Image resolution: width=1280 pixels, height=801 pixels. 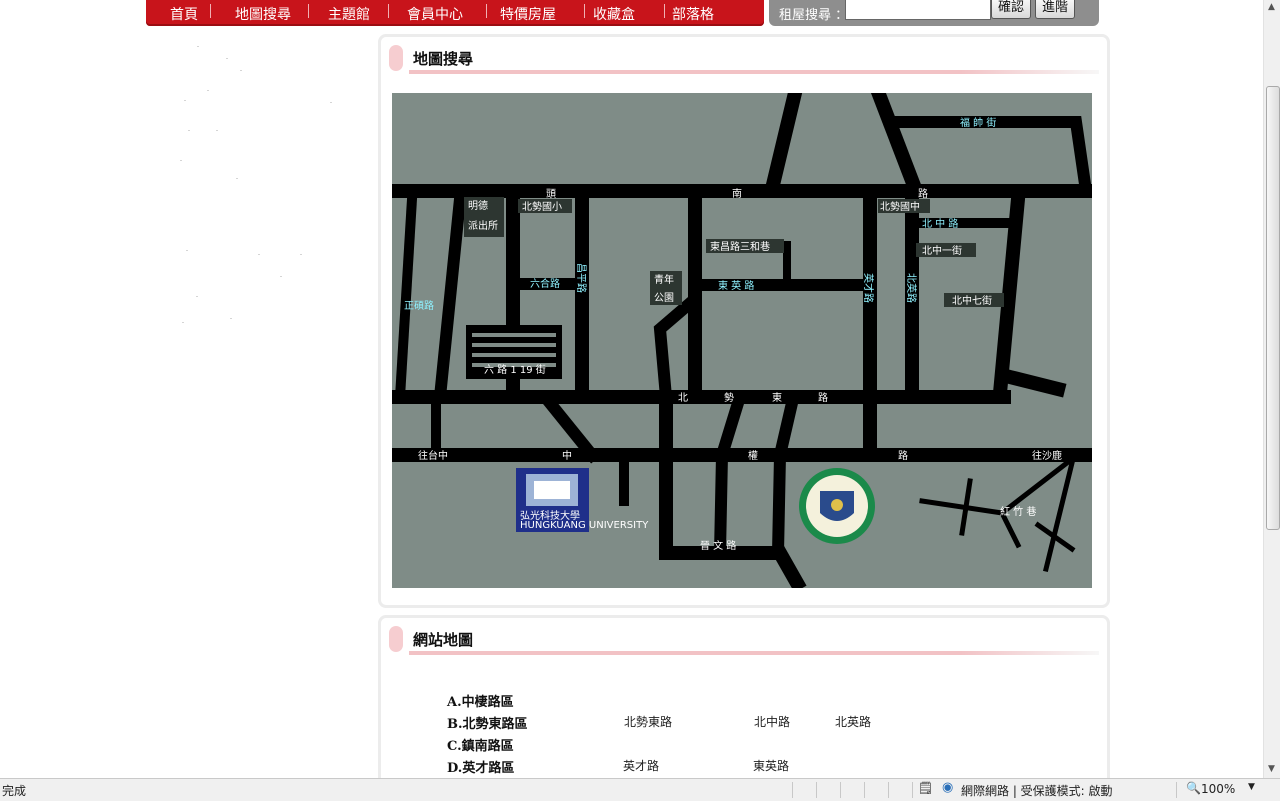 What do you see at coordinates (567, 455) in the screenshot?
I see `label-road-south-1: 中` at bounding box center [567, 455].